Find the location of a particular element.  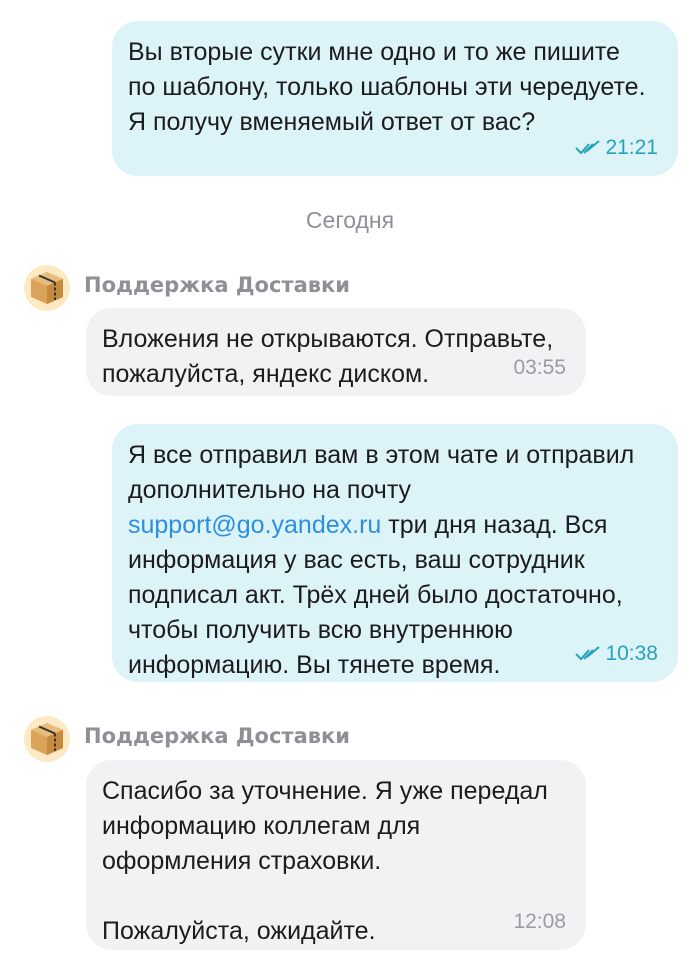

message-time: 10:38 is located at coordinates (631, 653).